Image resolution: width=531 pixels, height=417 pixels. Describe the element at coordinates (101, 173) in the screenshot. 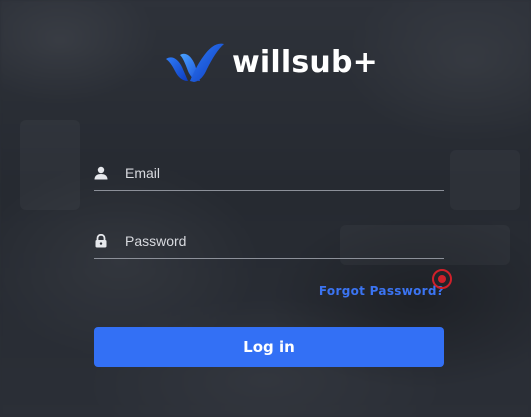

I see `user-icon` at that location.